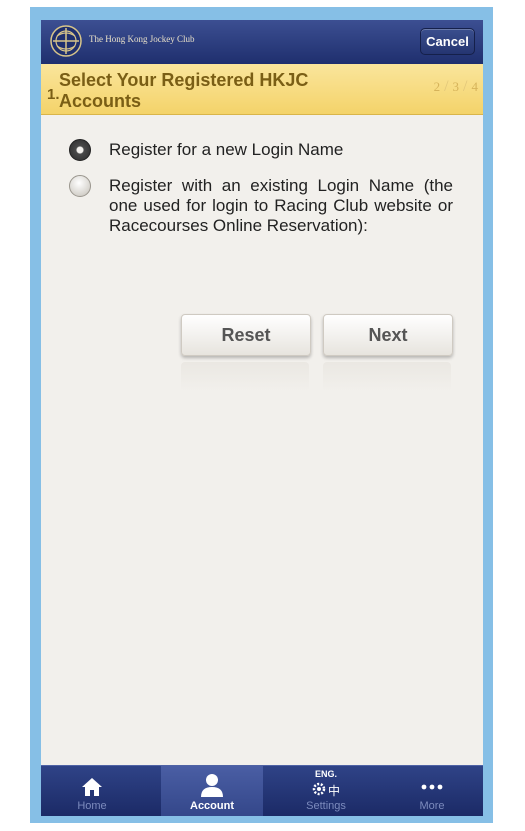 This screenshot has width=525, height=831. Describe the element at coordinates (262, 42) in the screenshot. I see `top-bar: The Hong Kong Jockey Club Cancel` at that location.